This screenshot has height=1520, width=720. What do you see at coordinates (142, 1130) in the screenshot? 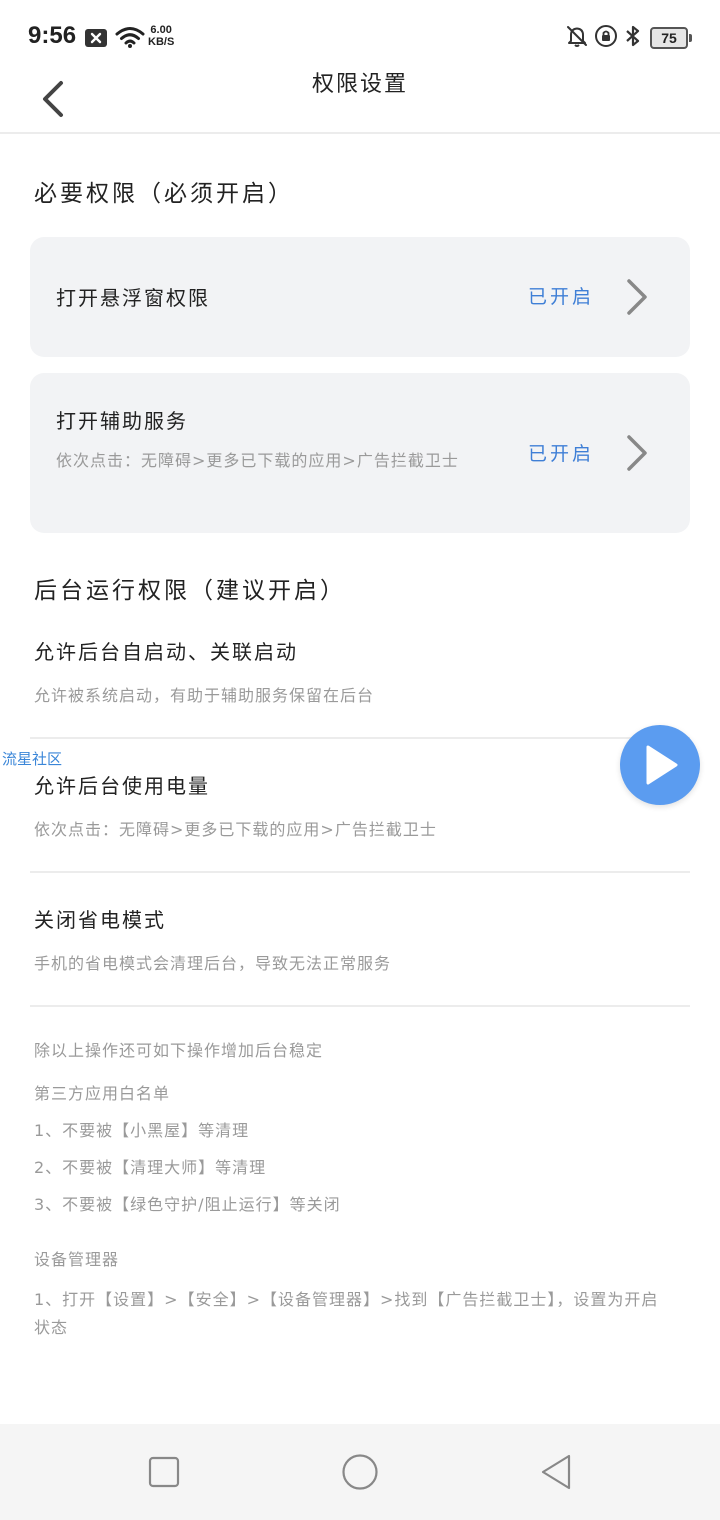
I see `note-whitelist-item: 1、不要被【小黑屋】等清理` at bounding box center [142, 1130].